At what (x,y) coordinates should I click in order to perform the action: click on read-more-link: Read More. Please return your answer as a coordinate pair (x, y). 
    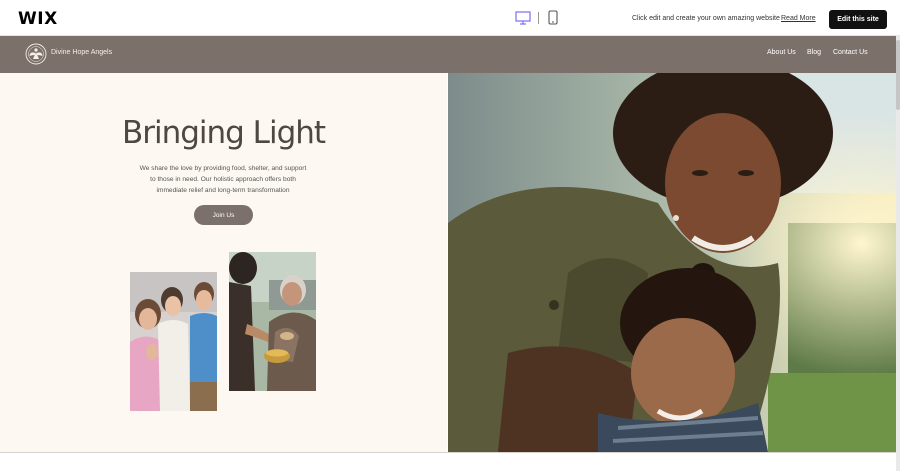
    Looking at the image, I should click on (798, 18).